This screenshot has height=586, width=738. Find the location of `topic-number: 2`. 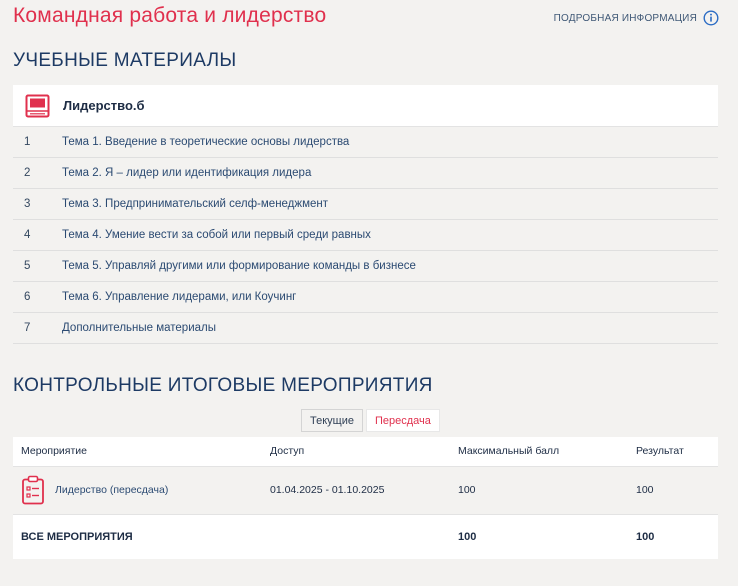

topic-number: 2 is located at coordinates (27, 173).